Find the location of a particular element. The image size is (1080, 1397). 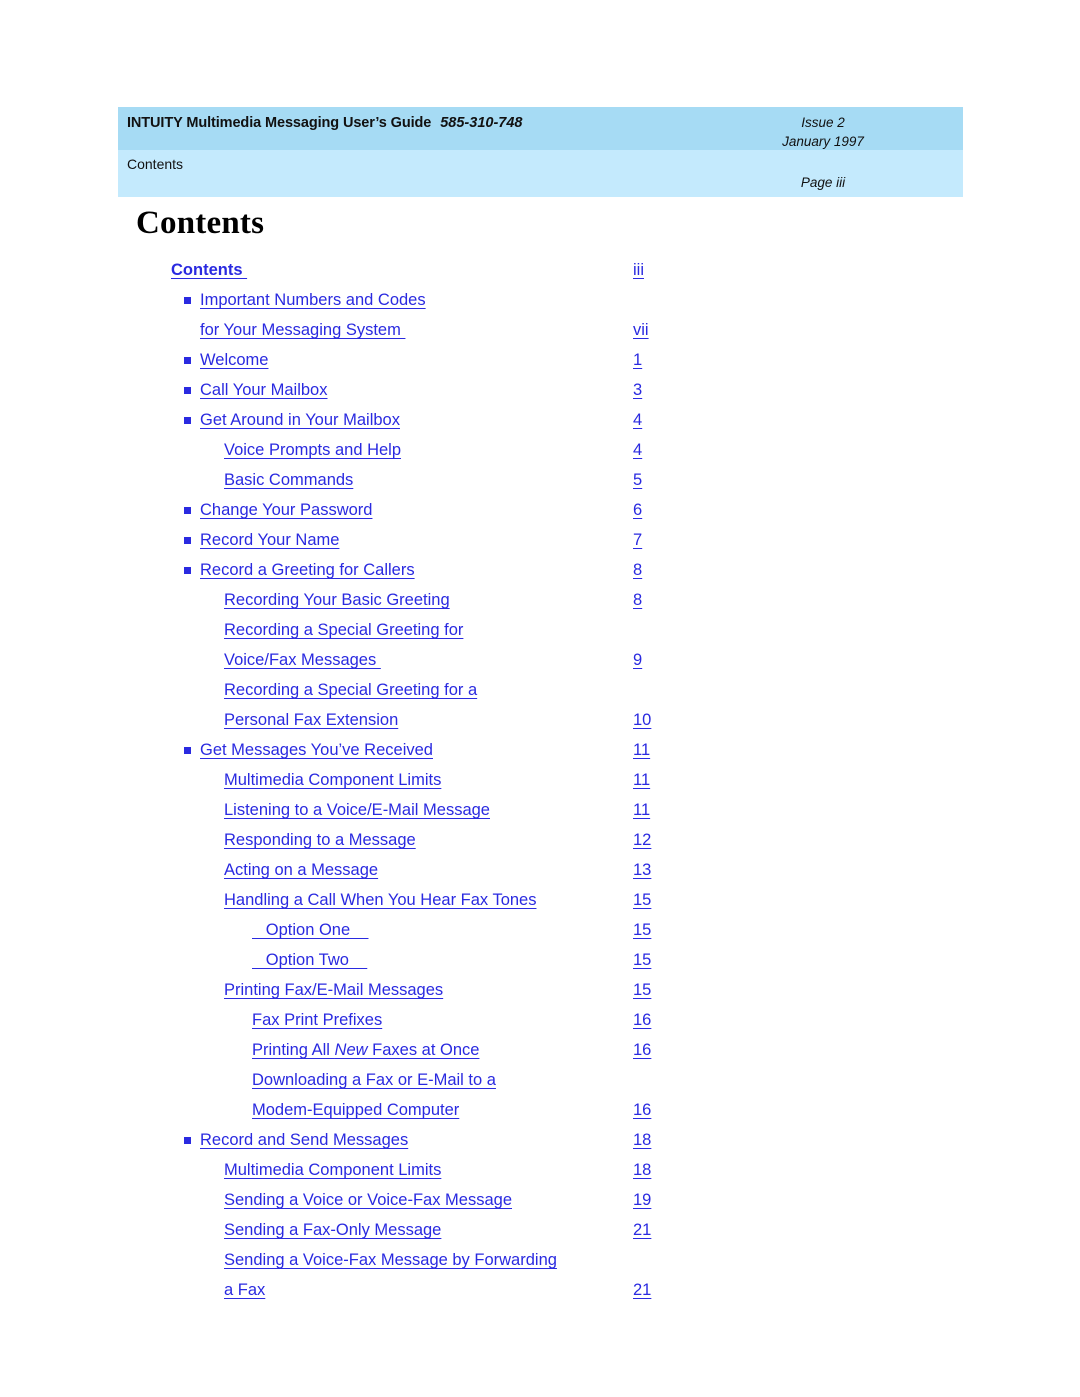

toc-entry: Acting on a Message 13 is located at coordinates (540, 870).